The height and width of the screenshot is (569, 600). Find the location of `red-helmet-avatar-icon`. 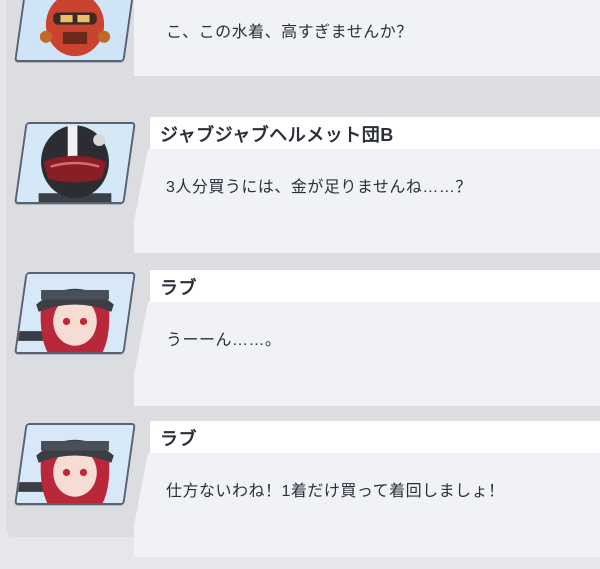

red-helmet-avatar-icon is located at coordinates (75, 31).